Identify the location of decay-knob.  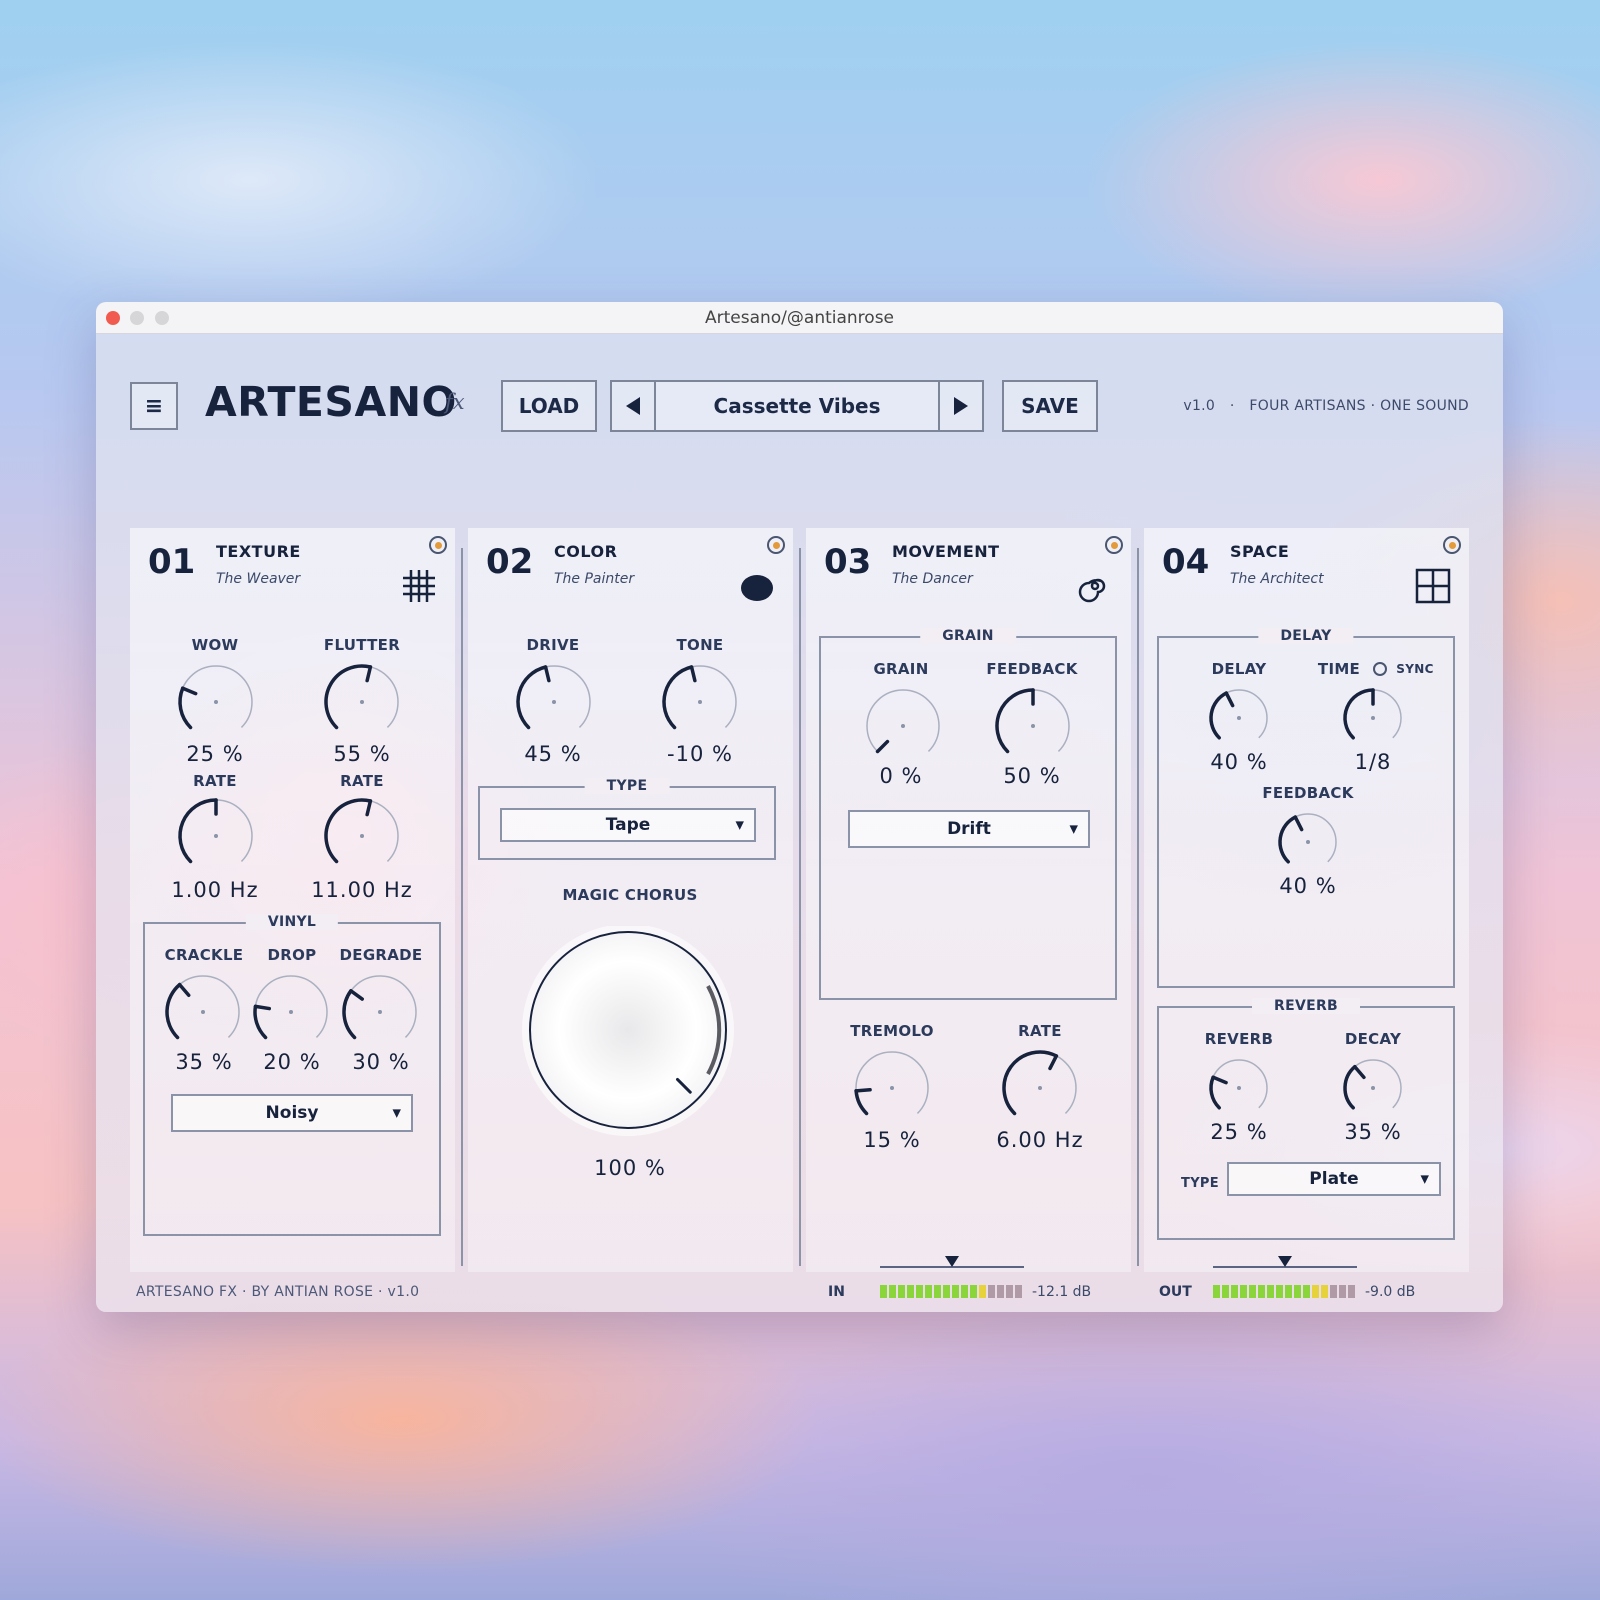
(1373, 1090).